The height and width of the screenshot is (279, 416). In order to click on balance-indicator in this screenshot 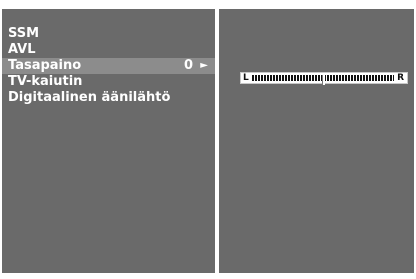, I will do `click(323, 80)`.